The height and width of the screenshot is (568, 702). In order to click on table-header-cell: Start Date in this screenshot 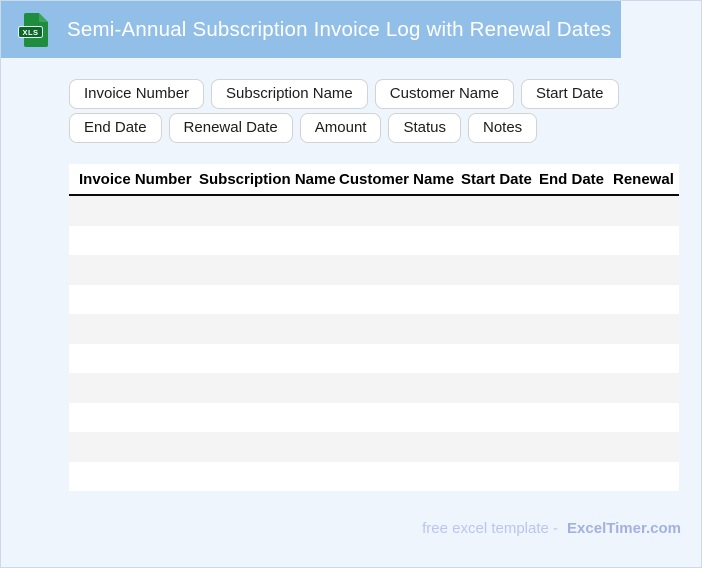, I will do `click(500, 180)`.